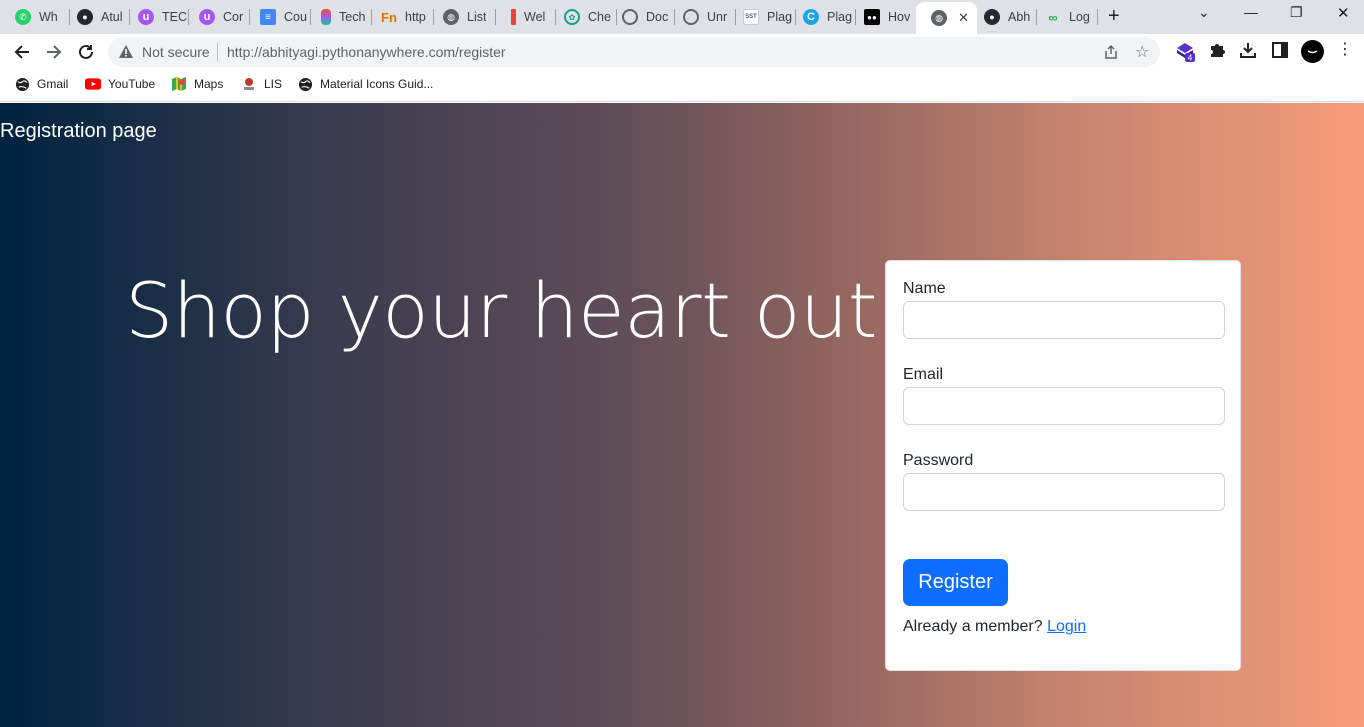 The width and height of the screenshot is (1364, 727). Describe the element at coordinates (1064, 492) in the screenshot. I see `password-input` at that location.